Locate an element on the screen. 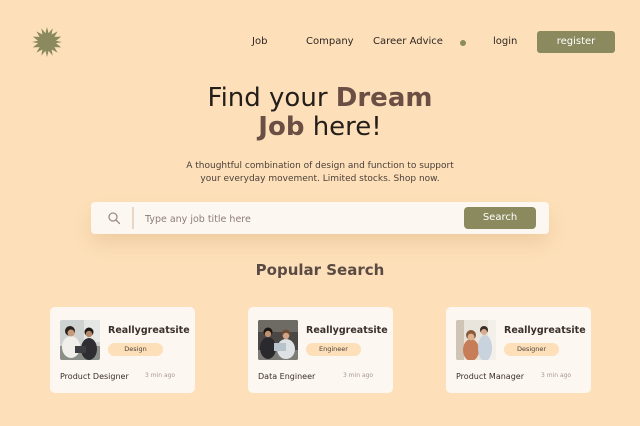 Image resolution: width=640 pixels, height=426 pixels. card-tag: Design is located at coordinates (135, 349).